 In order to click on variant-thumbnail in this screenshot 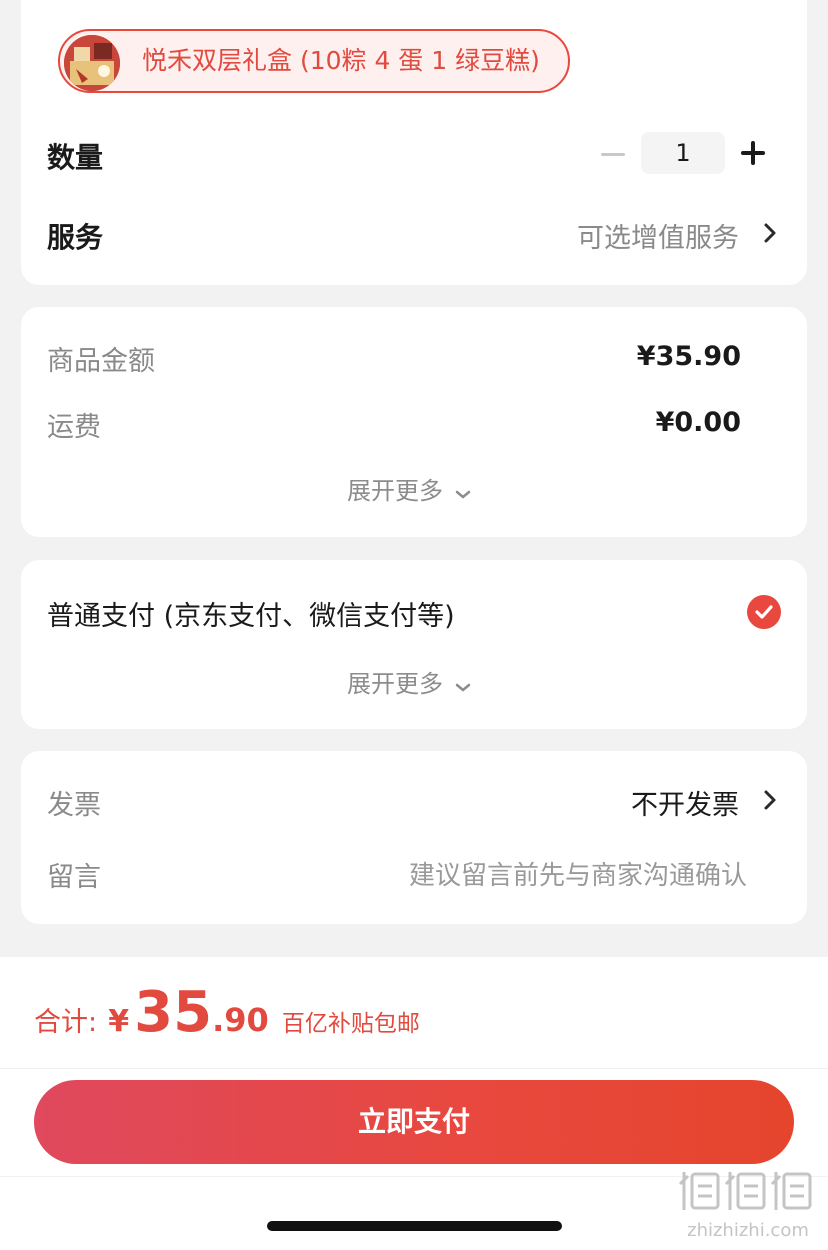, I will do `click(92, 63)`.